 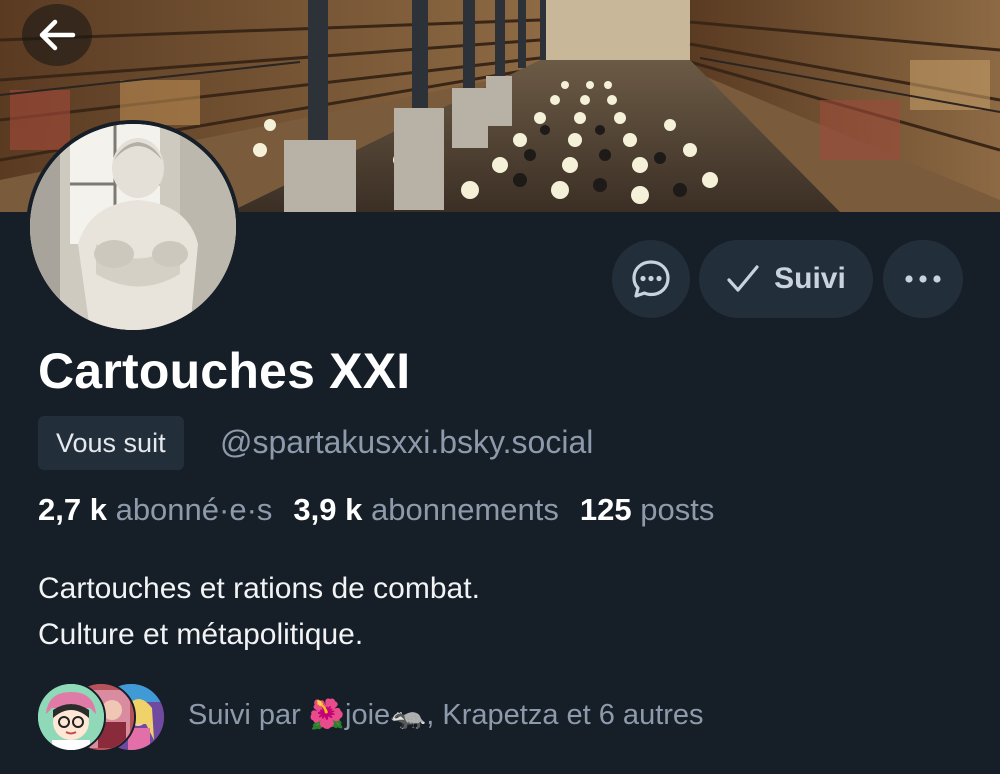 I want to click on following-count: 3,9 k abonnements, so click(x=425, y=510).